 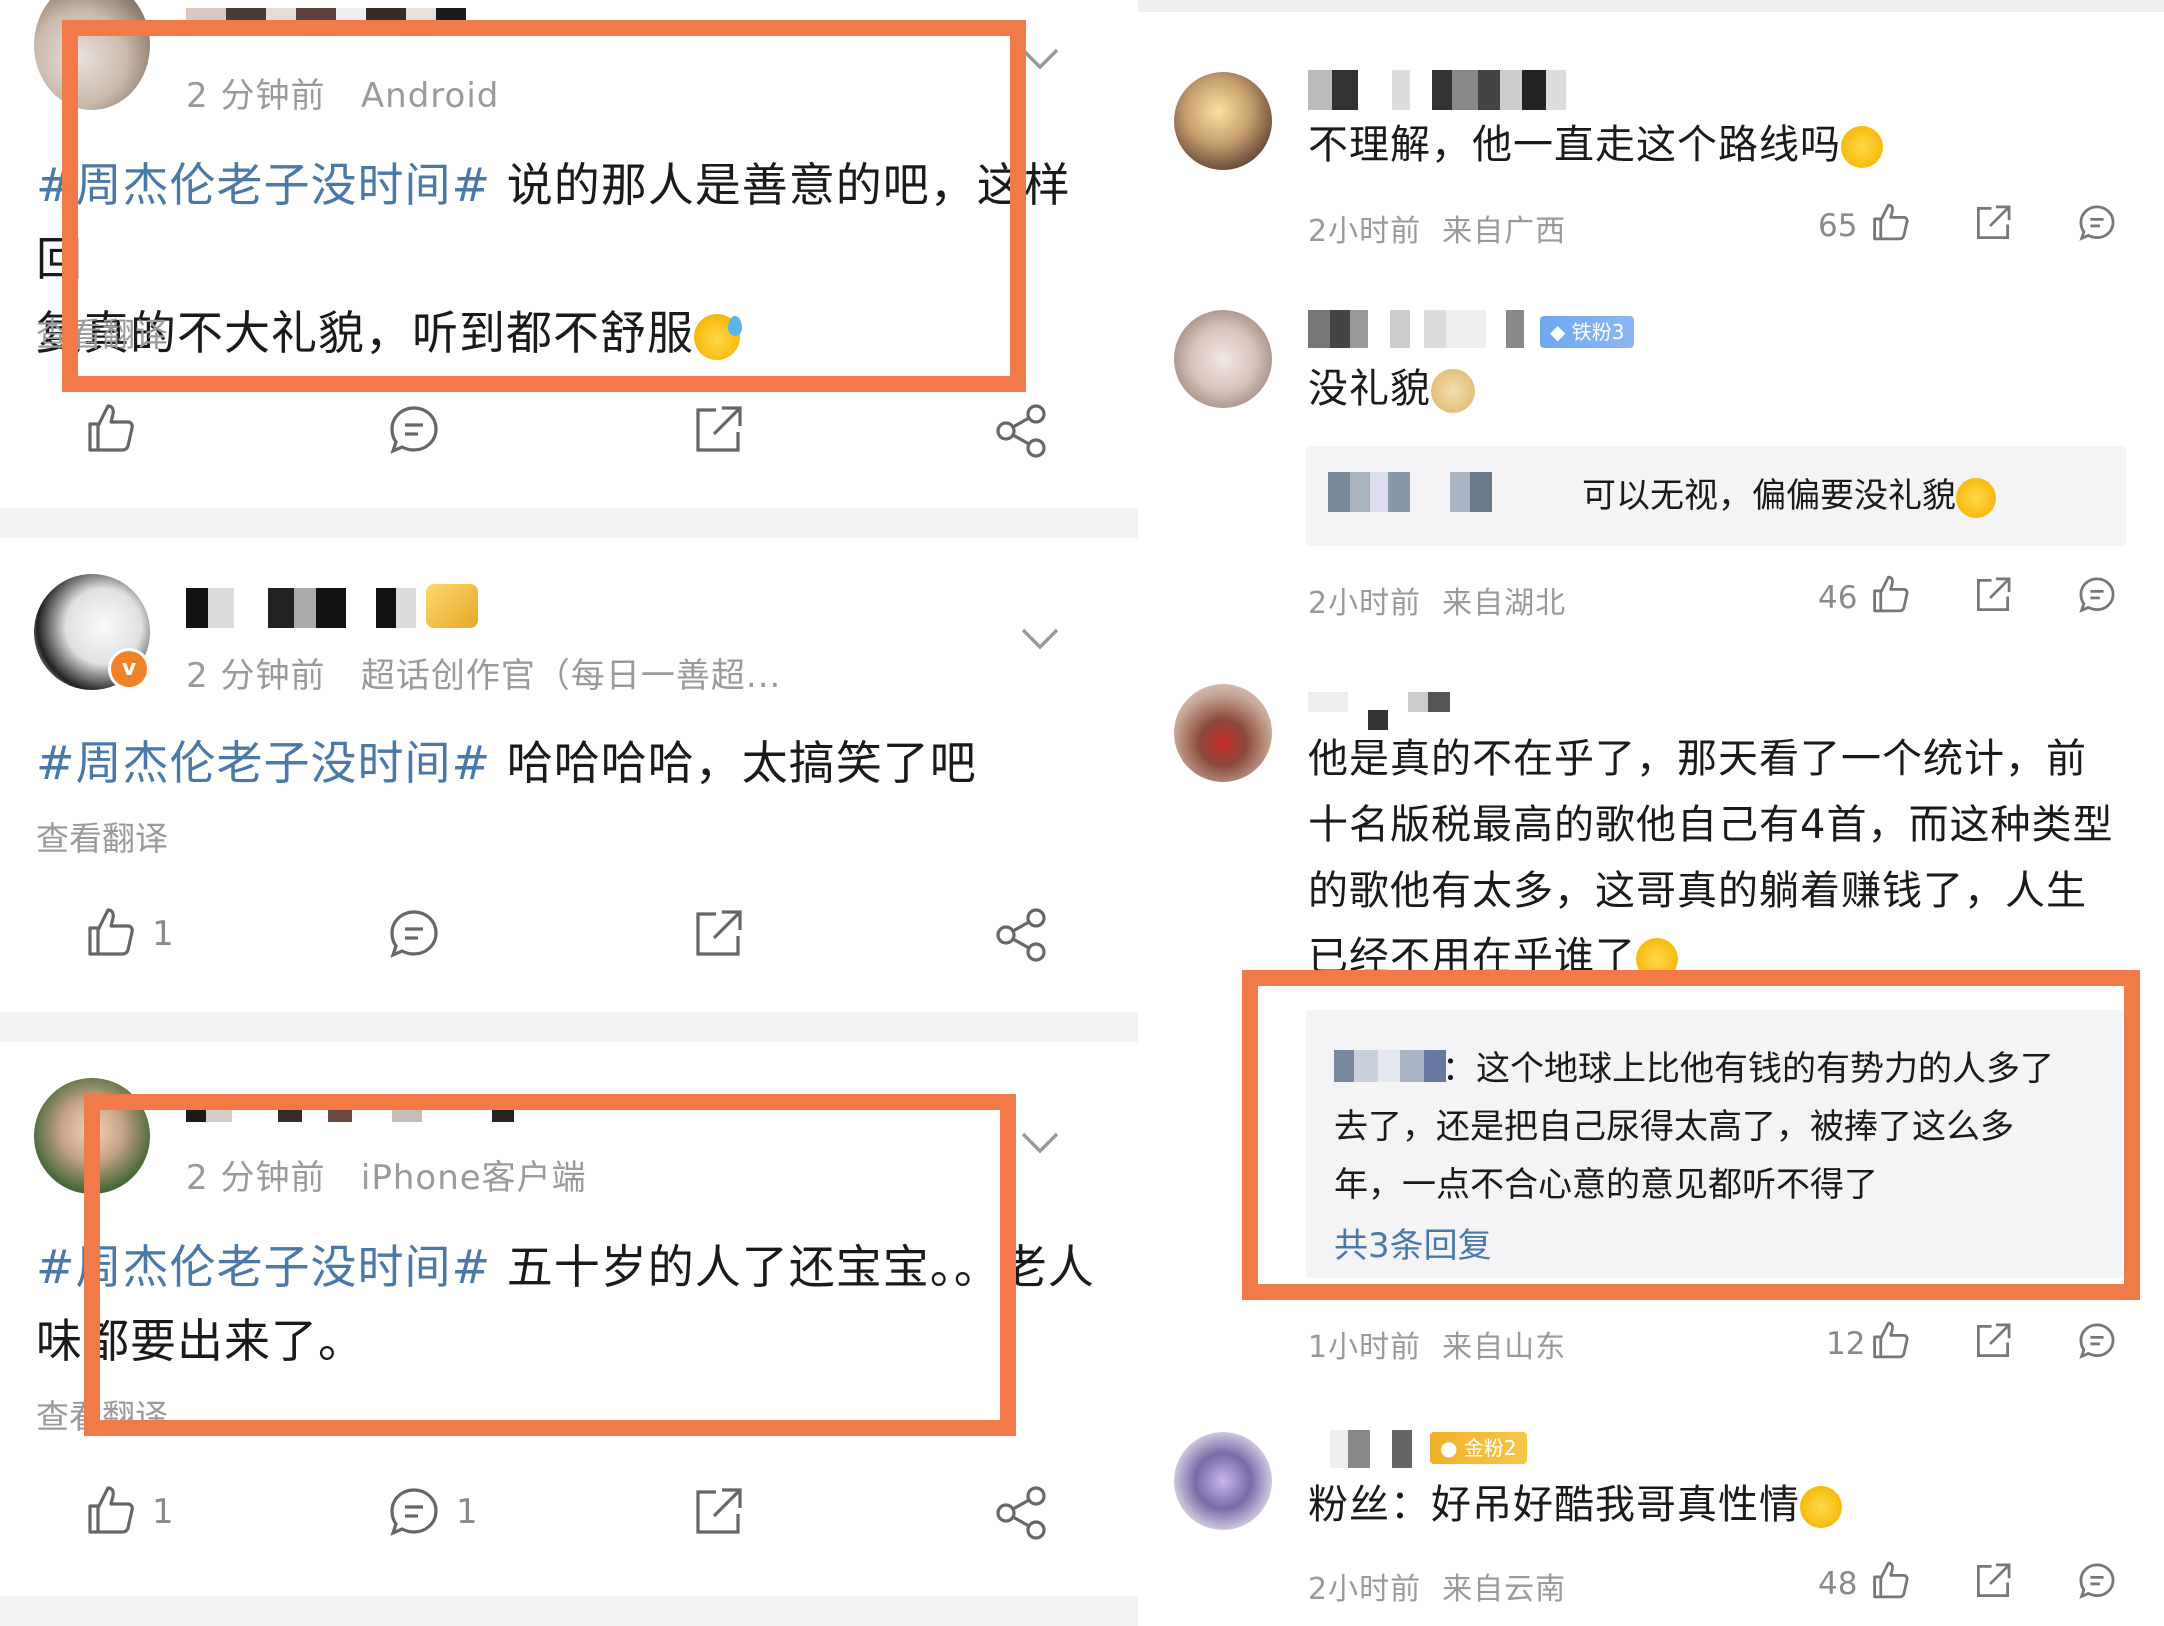 I want to click on comment-location: 来自山东, so click(x=1504, y=1347).